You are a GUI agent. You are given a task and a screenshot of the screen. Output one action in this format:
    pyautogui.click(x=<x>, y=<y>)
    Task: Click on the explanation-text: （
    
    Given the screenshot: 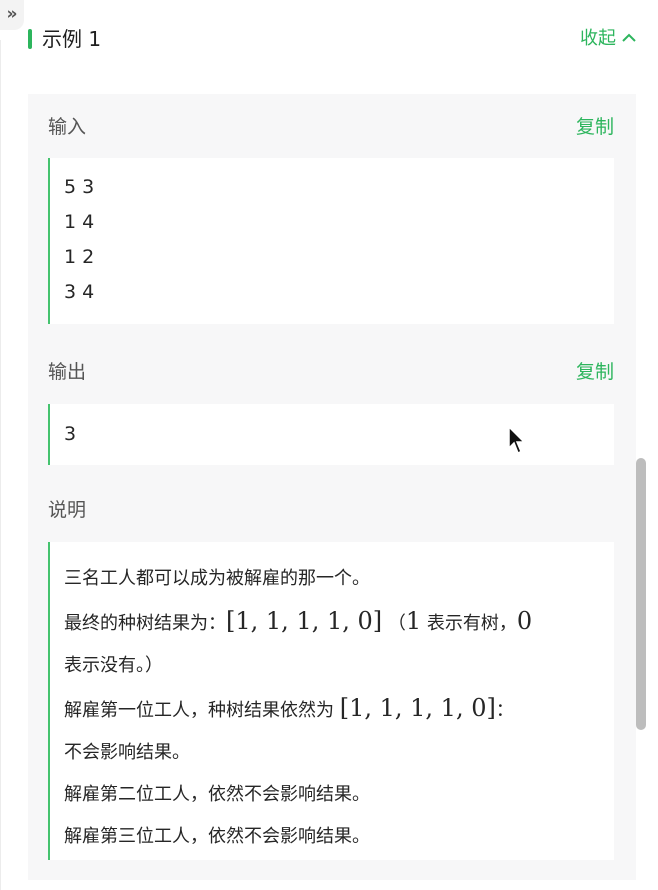 What is the action you would take?
    pyautogui.click(x=396, y=623)
    